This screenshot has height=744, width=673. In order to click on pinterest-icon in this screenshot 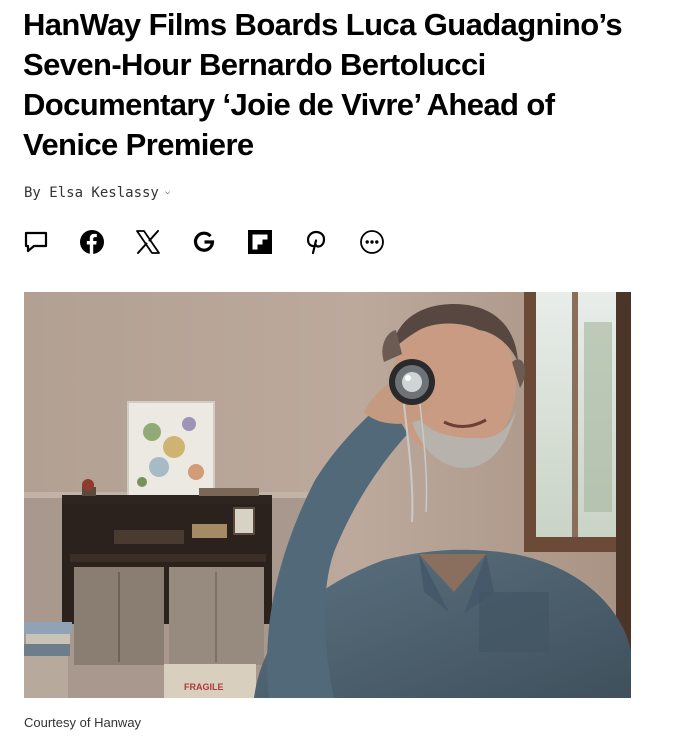, I will do `click(316, 242)`.